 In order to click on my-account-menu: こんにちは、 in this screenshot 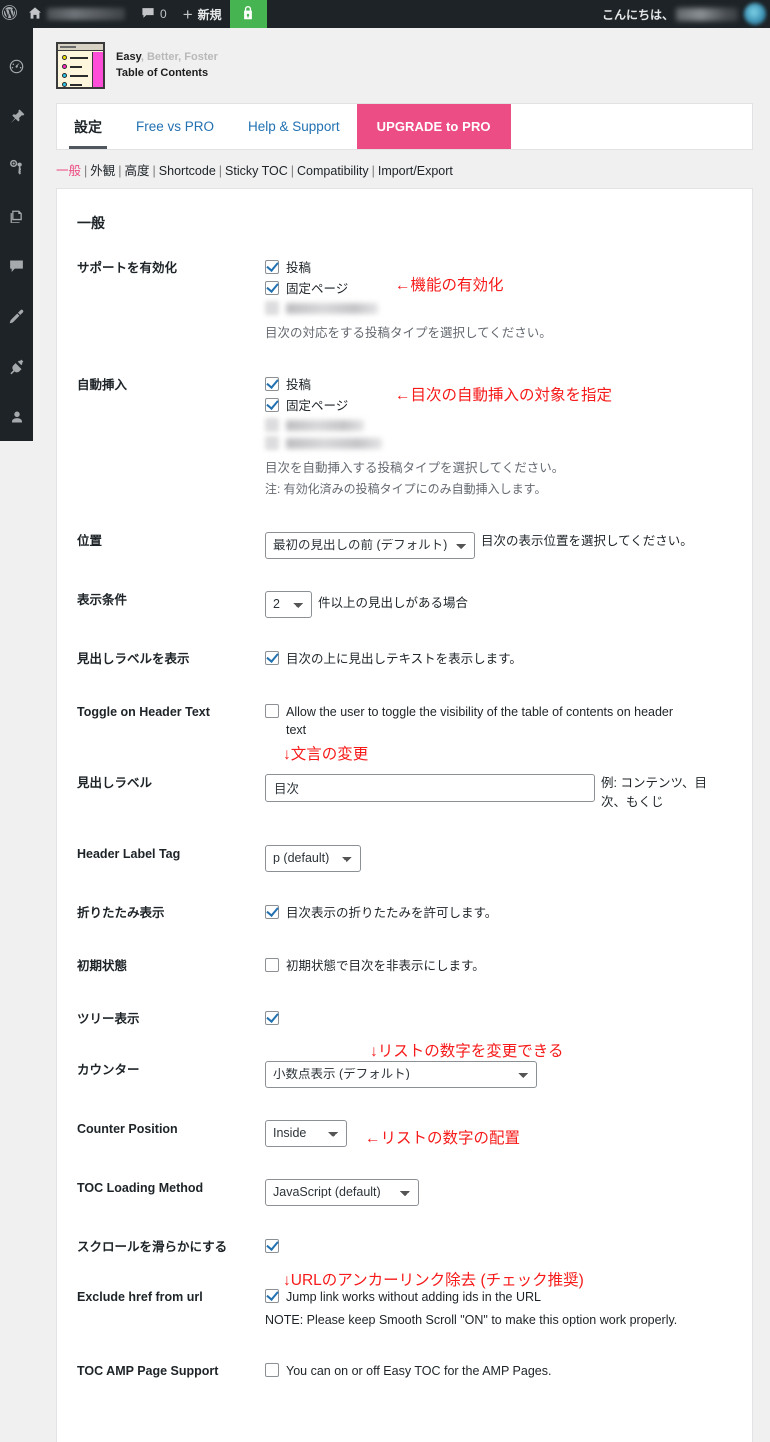, I will do `click(686, 14)`.